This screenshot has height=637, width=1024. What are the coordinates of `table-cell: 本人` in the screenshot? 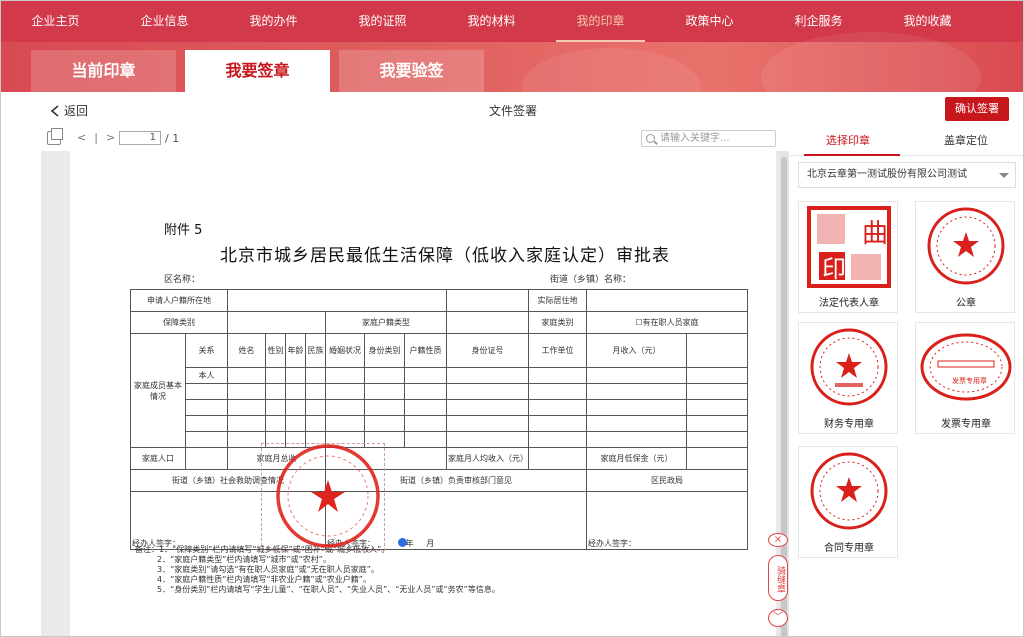 It's located at (206, 375).